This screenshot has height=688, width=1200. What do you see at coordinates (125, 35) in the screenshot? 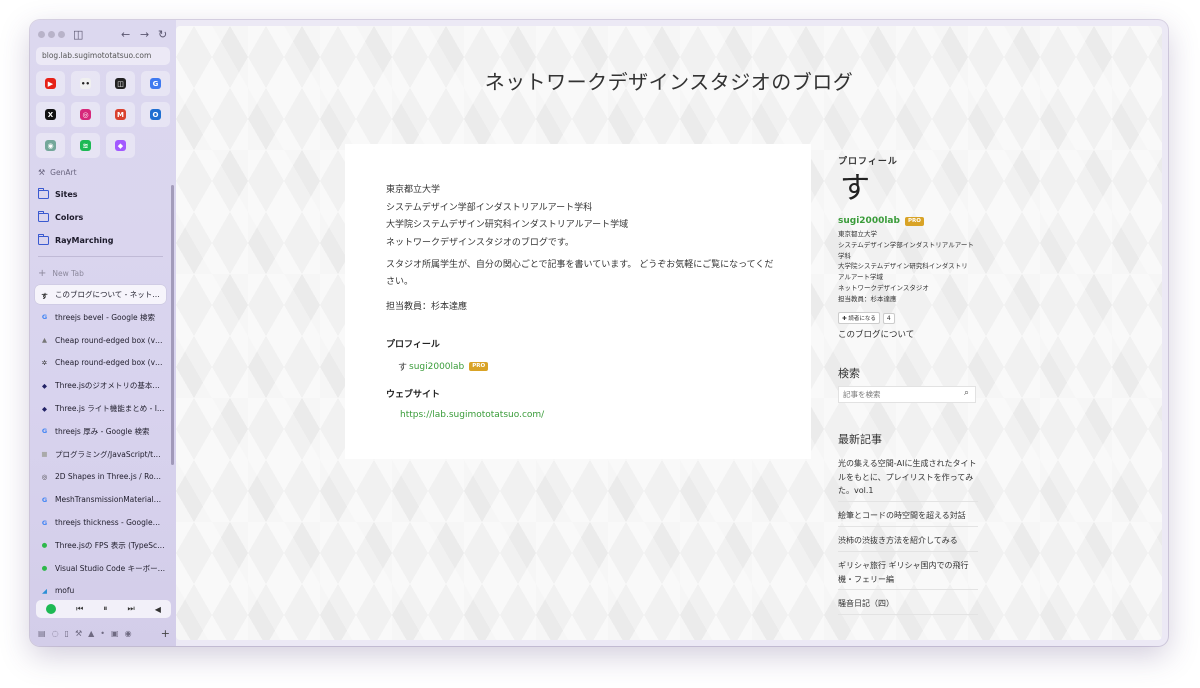
I see `back-arrow-icon: ←` at bounding box center [125, 35].